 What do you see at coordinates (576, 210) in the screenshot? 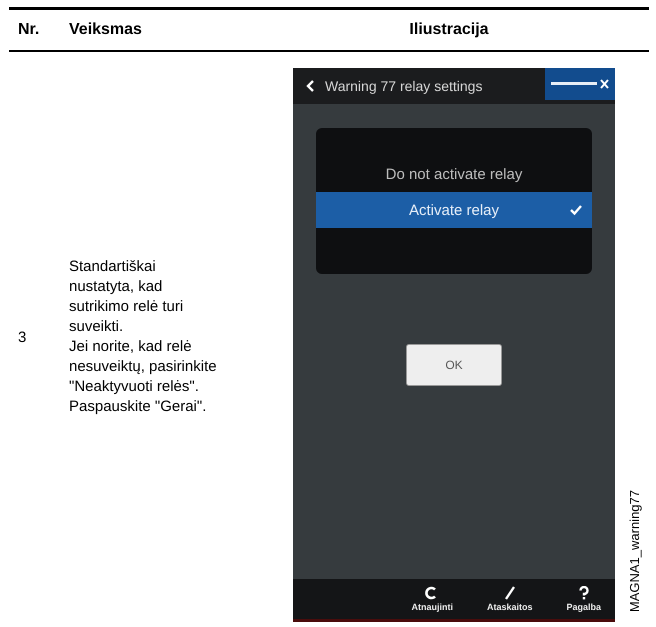
I see `checkmark-icon` at bounding box center [576, 210].